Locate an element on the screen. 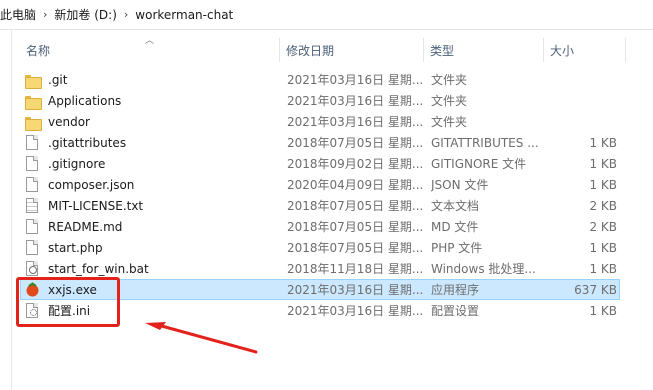 The height and width of the screenshot is (390, 653). annotation-arrow is located at coordinates (201, 338).